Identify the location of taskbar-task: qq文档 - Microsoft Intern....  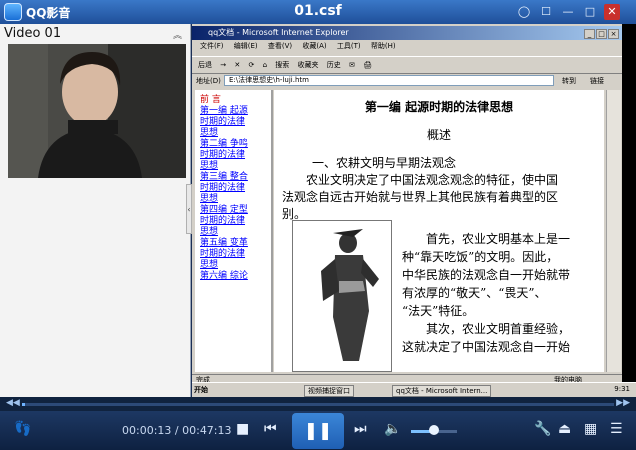
(442, 391).